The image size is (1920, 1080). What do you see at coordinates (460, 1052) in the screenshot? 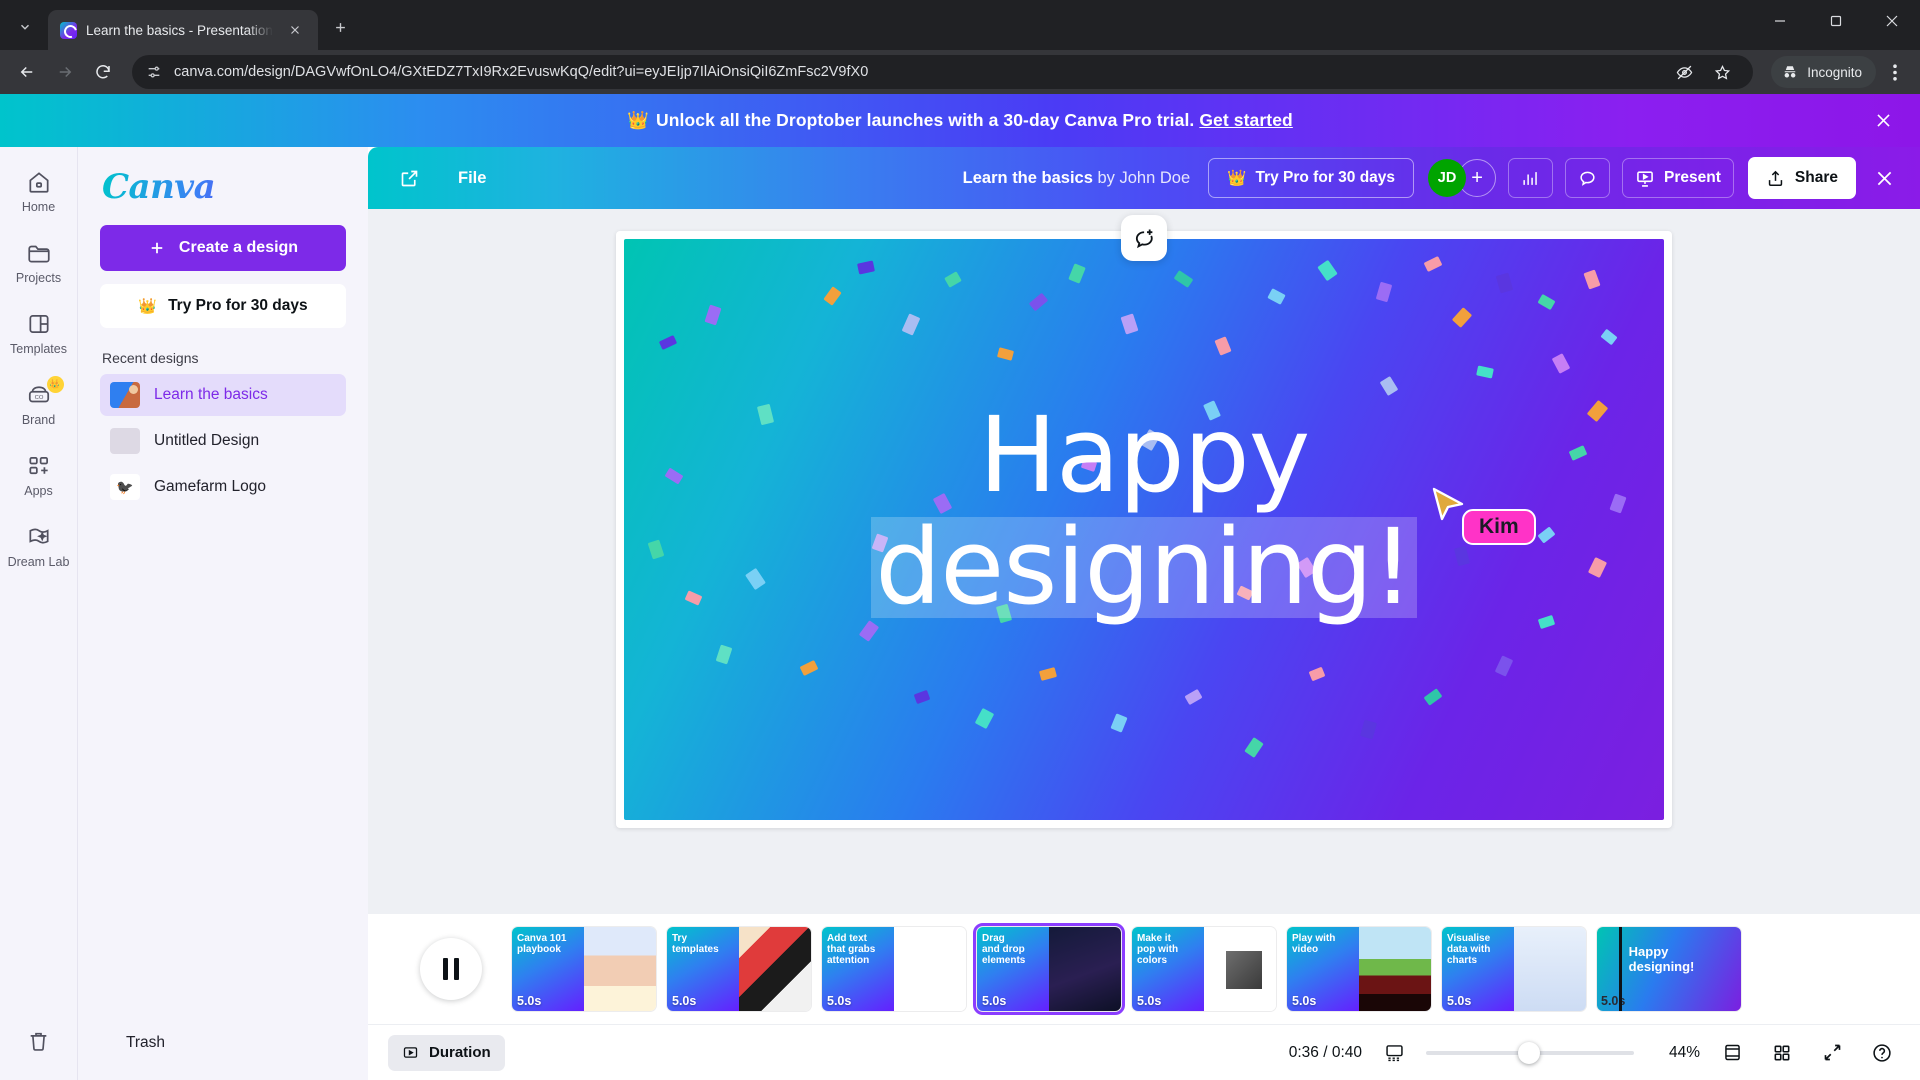
I see `duration-label: Duration` at bounding box center [460, 1052].